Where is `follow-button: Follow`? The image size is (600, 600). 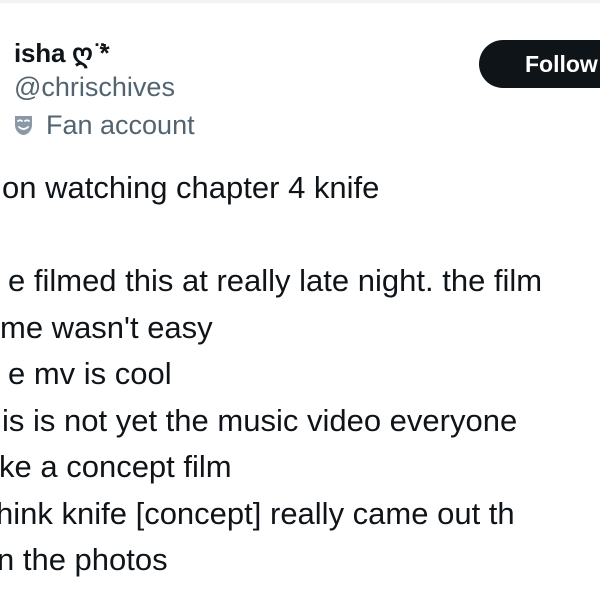 follow-button: Follow is located at coordinates (539, 64).